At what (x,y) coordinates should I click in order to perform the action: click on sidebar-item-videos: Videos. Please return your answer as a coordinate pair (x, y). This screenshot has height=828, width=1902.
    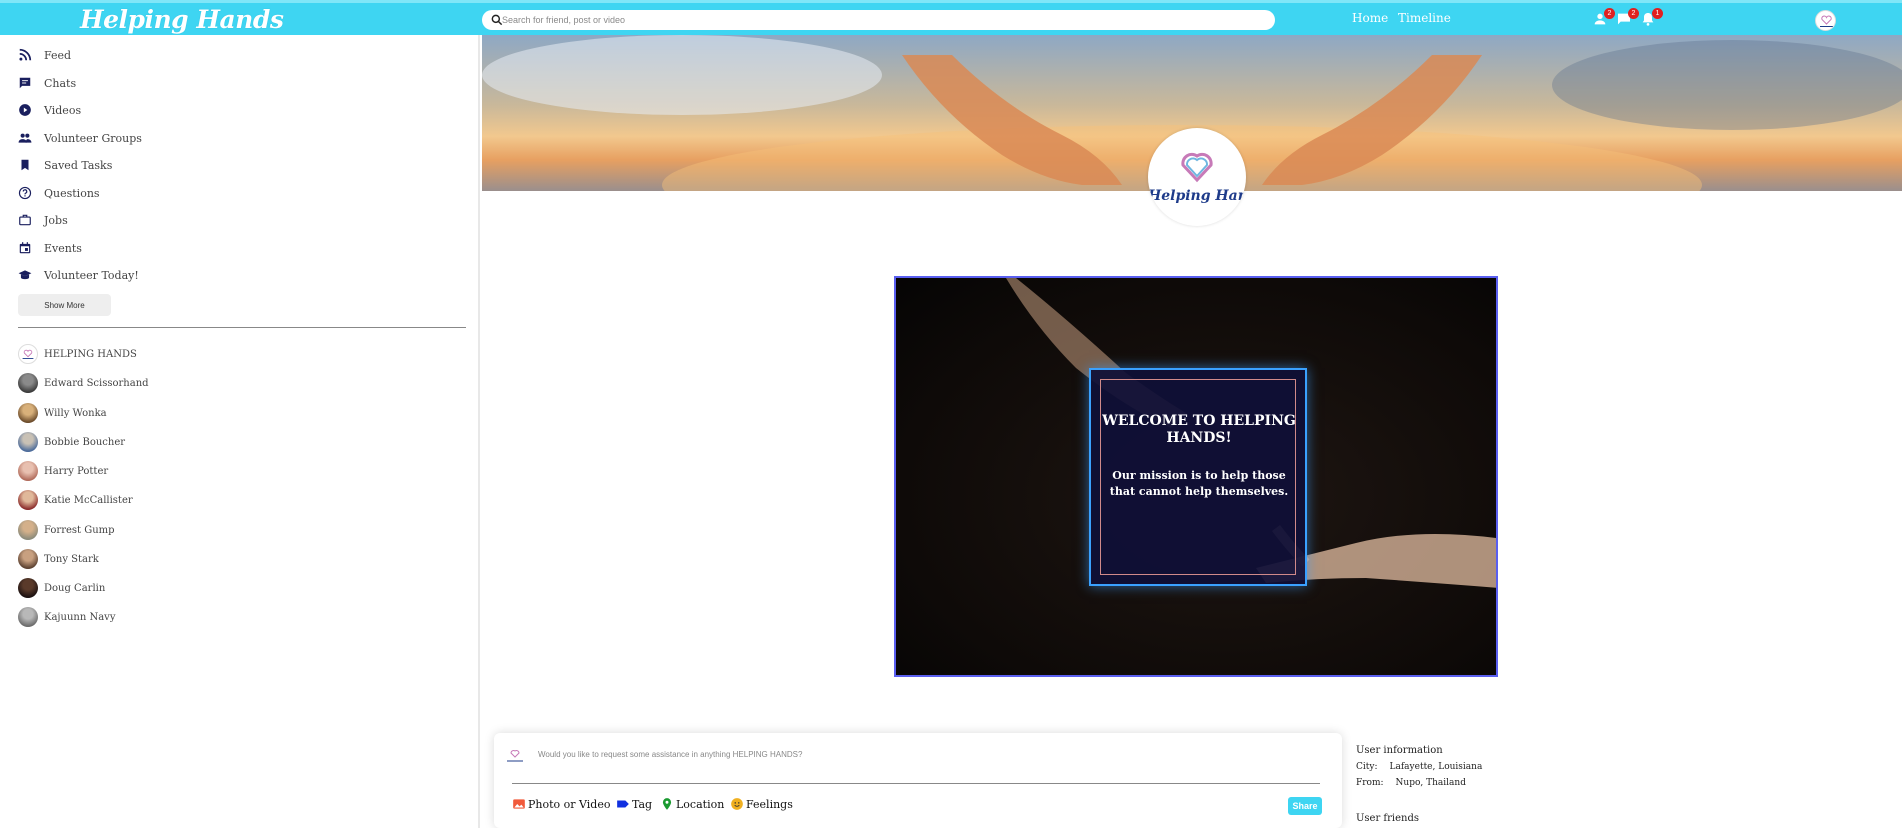
    Looking at the image, I should click on (49, 110).